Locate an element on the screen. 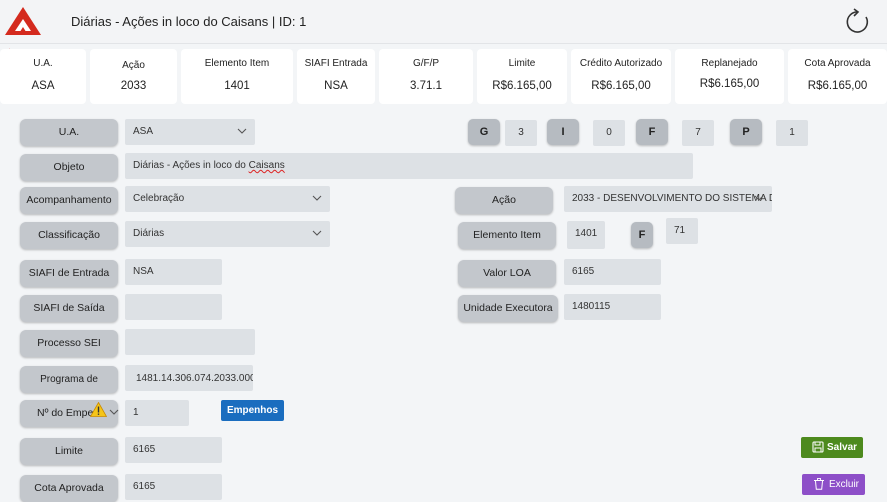 The image size is (887, 502). programa-trabalho-label: Programa de Trabalho is located at coordinates (69, 389).